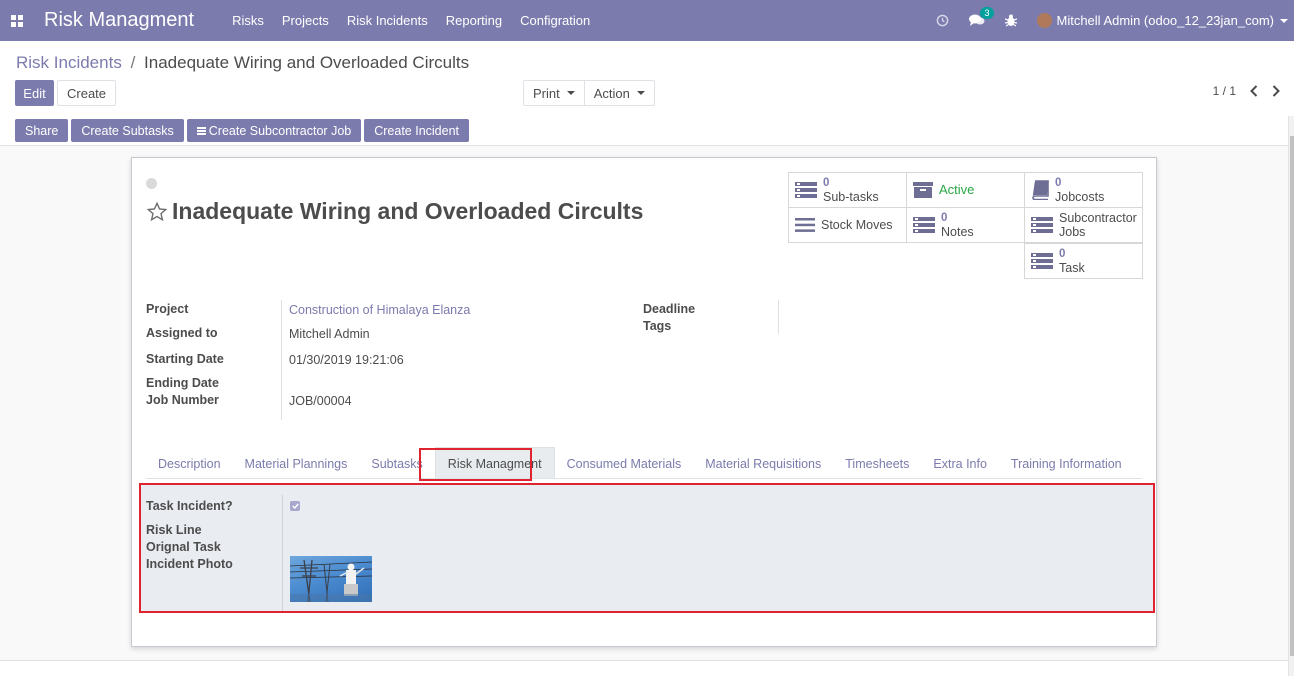  Describe the element at coordinates (826, 183) in the screenshot. I see `subtasks-count: 0` at that location.